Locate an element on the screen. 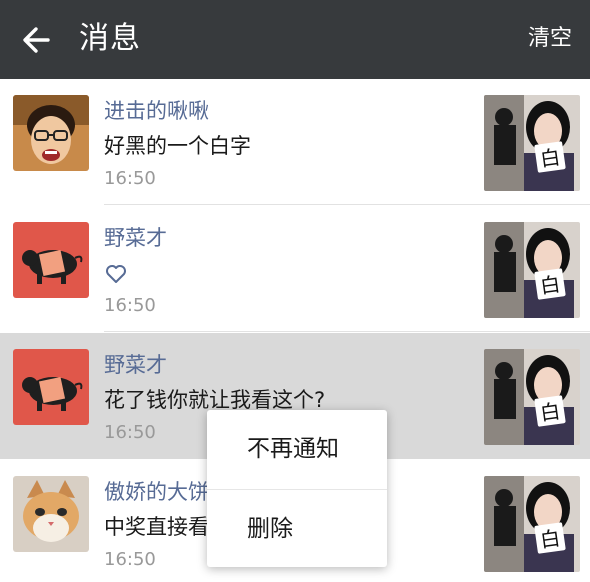 This screenshot has width=590, height=582. mute-notifications-menu-item: 不再通知 is located at coordinates (297, 449).